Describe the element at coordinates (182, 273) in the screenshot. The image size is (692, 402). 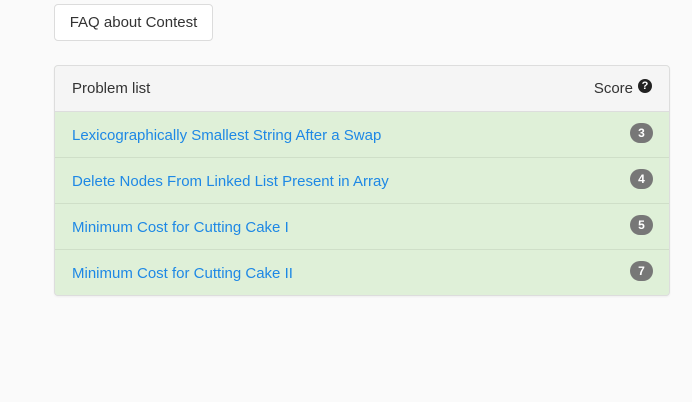
I see `problem-link: Minimum Cost for Cutting Cake II` at that location.